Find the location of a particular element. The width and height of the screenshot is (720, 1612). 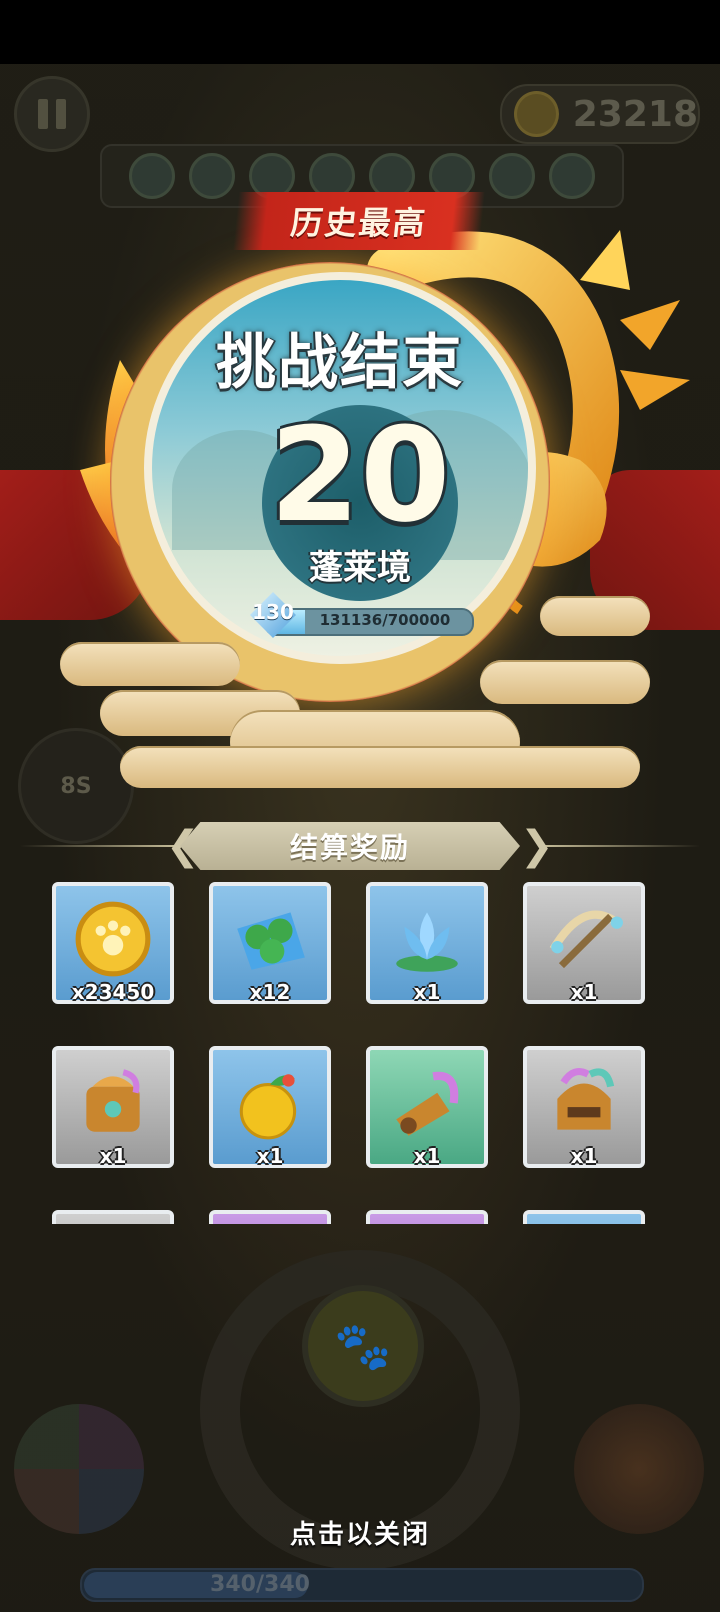

skill-button-right is located at coordinates (639, 1469).